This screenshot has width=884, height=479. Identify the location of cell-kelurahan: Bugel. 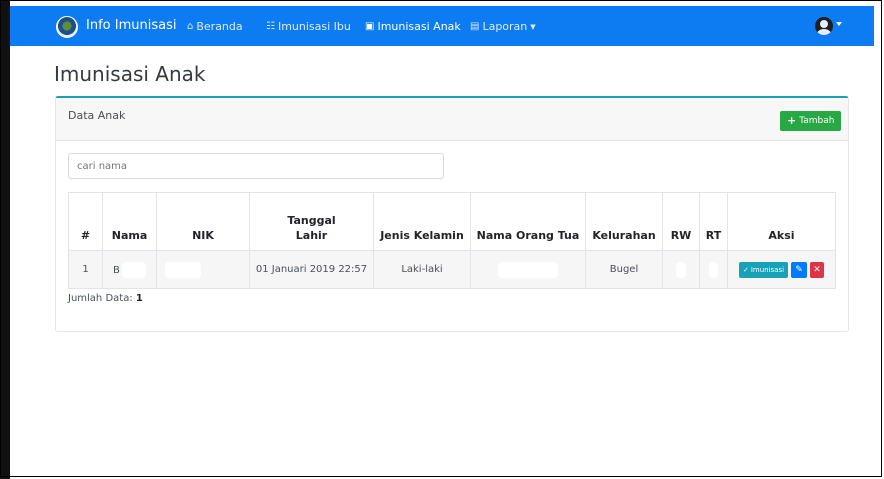
(624, 269).